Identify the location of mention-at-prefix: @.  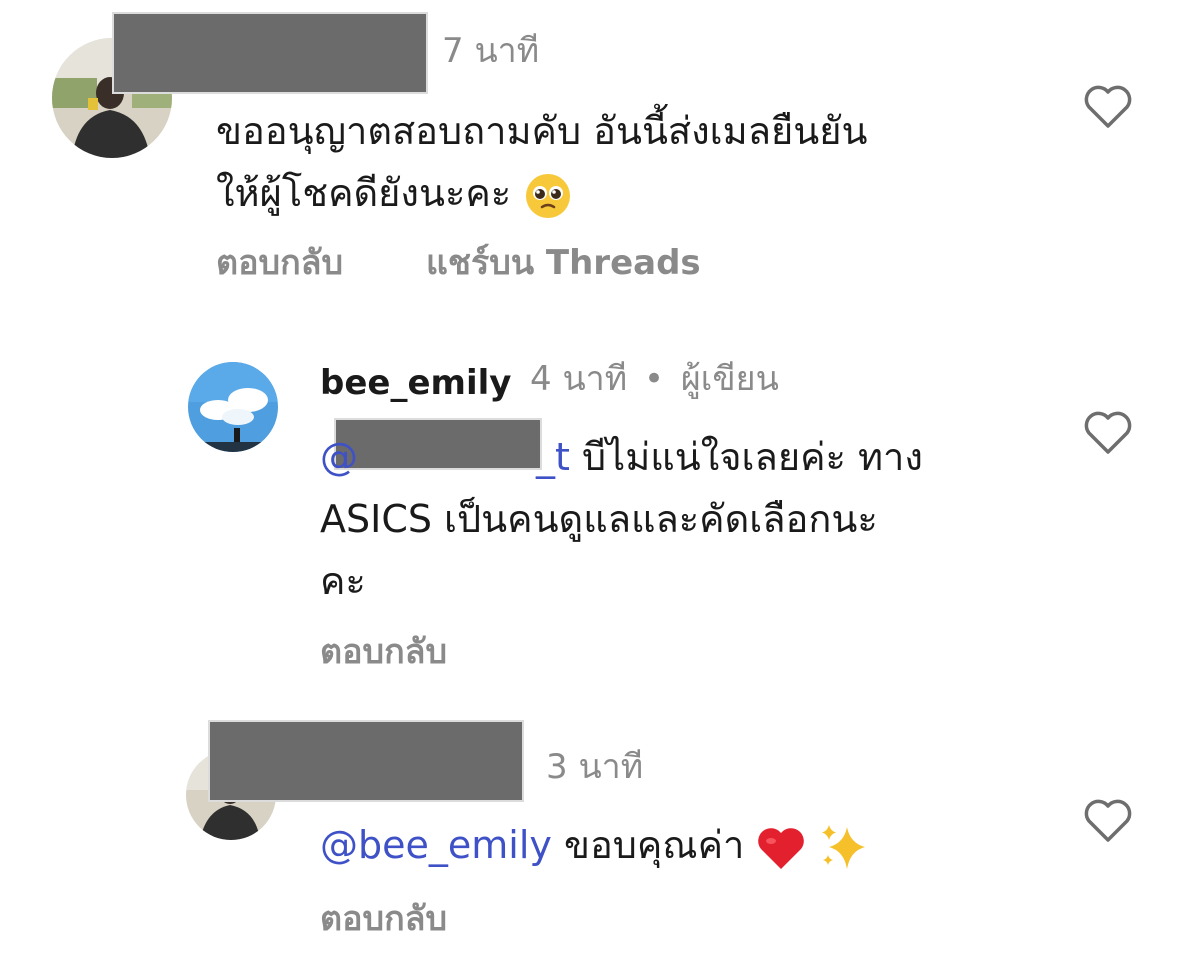
(339, 457).